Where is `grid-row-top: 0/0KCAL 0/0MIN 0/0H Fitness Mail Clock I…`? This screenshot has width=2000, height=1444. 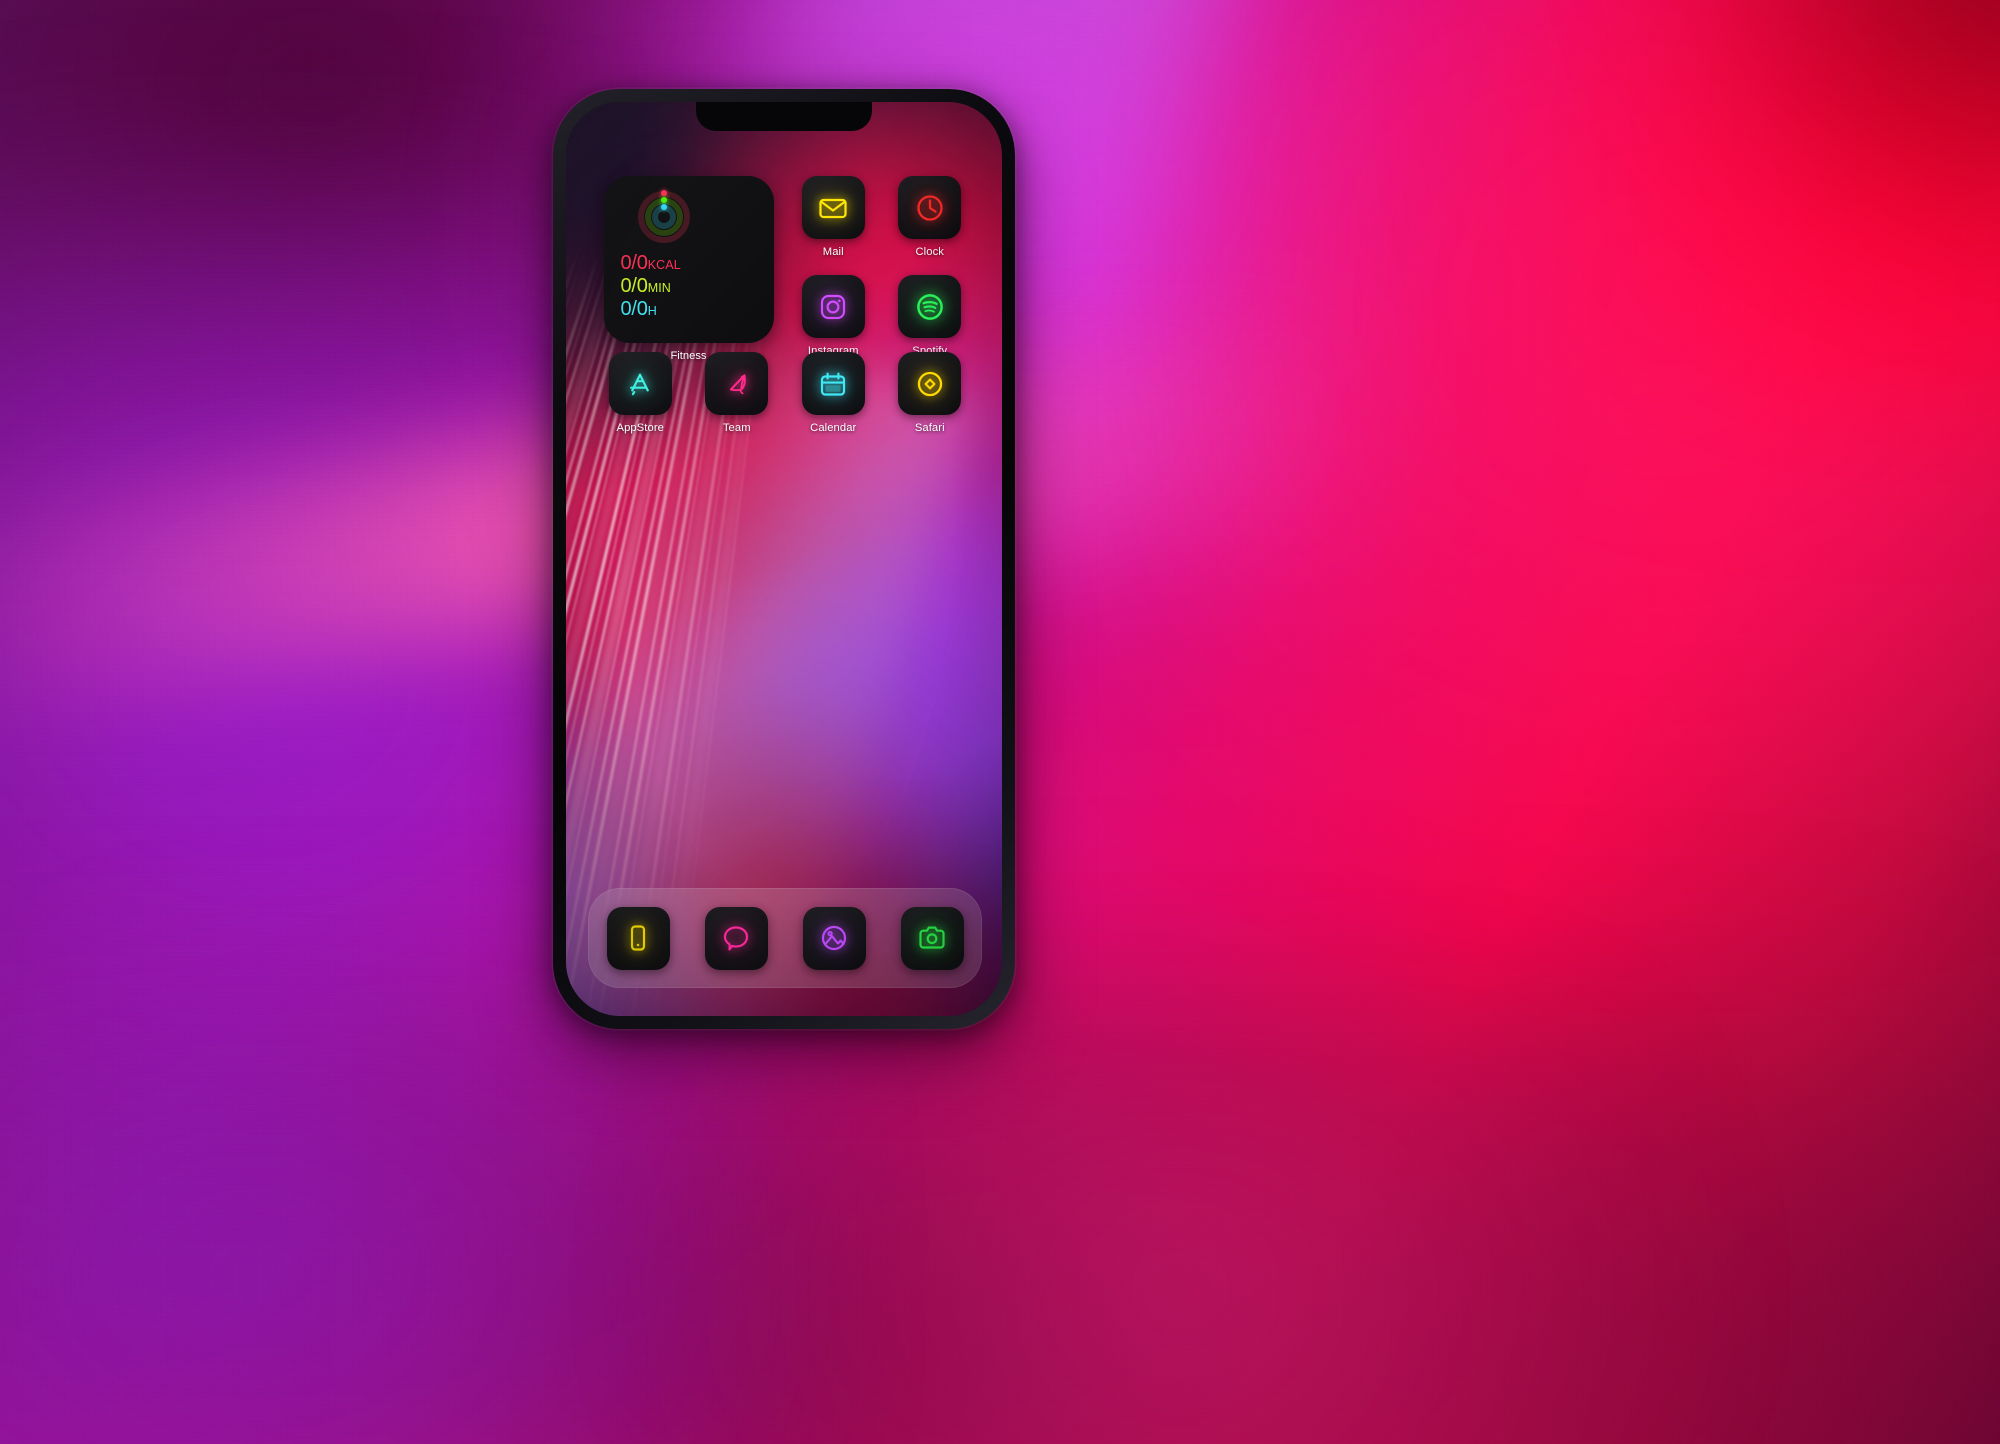 grid-row-top: 0/0KCAL 0/0MIN 0/0H Fitness Mail Clock I… is located at coordinates (785, 269).